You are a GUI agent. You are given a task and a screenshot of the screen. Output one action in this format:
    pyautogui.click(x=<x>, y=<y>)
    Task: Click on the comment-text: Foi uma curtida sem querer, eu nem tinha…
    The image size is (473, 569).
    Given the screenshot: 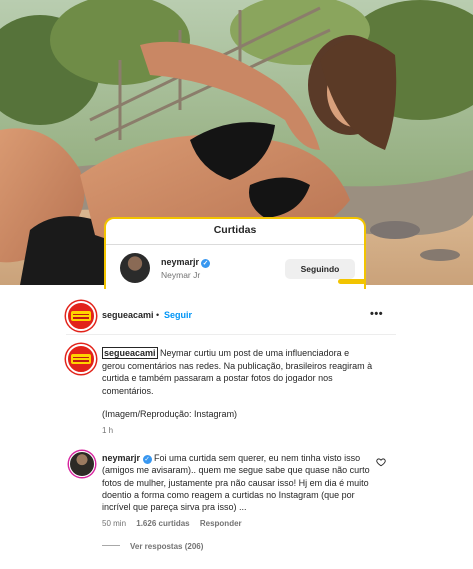 What is the action you would take?
    pyautogui.click(x=236, y=483)
    